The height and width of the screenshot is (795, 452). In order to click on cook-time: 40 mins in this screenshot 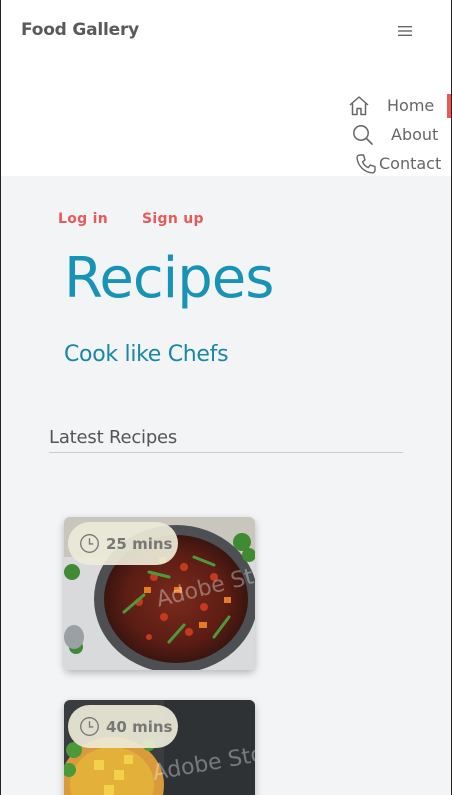, I will do `click(139, 726)`.